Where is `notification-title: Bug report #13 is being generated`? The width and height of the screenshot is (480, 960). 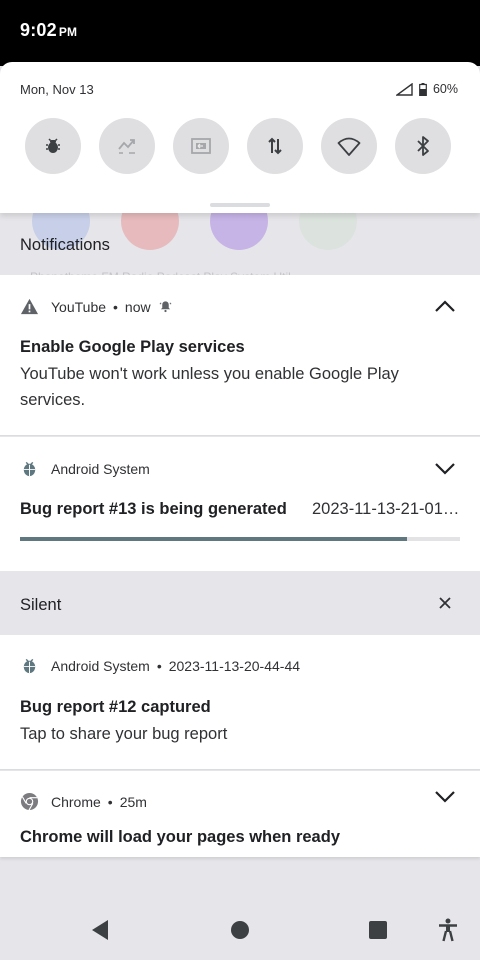
notification-title: Bug report #13 is being generated is located at coordinates (153, 509).